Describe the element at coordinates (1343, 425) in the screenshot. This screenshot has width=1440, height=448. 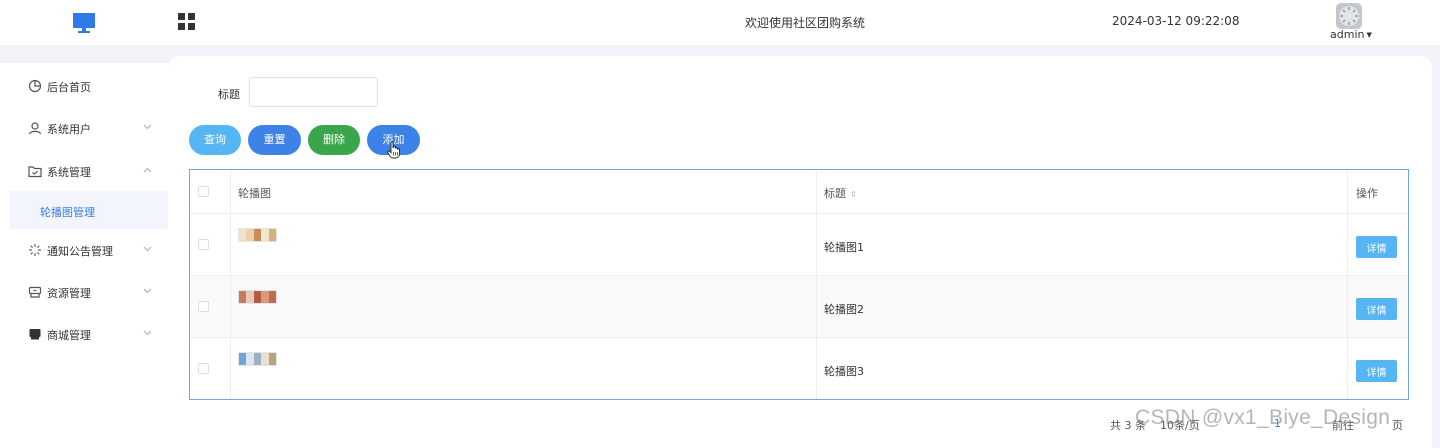
I see `goto-label: 前往` at that location.